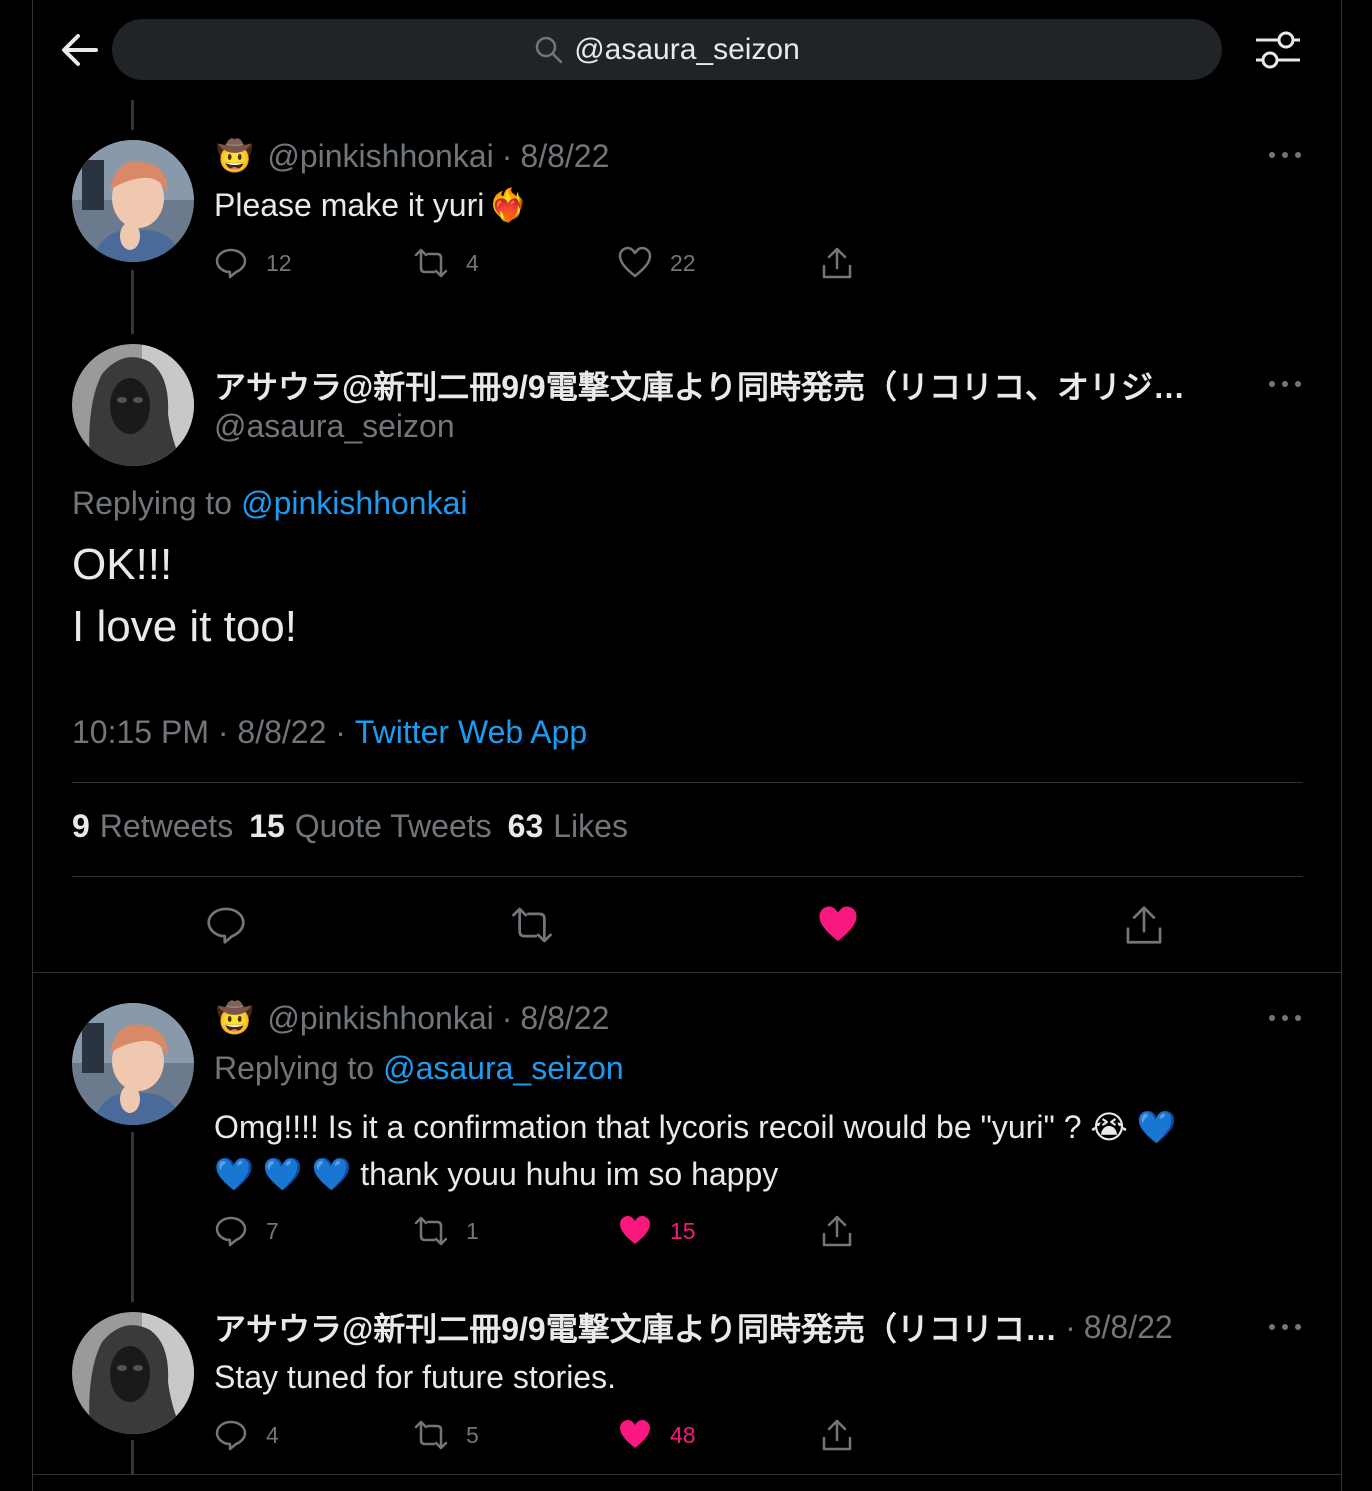 This screenshot has height=1491, width=1372. What do you see at coordinates (471, 732) in the screenshot?
I see `source-link: Twitter Web App` at bounding box center [471, 732].